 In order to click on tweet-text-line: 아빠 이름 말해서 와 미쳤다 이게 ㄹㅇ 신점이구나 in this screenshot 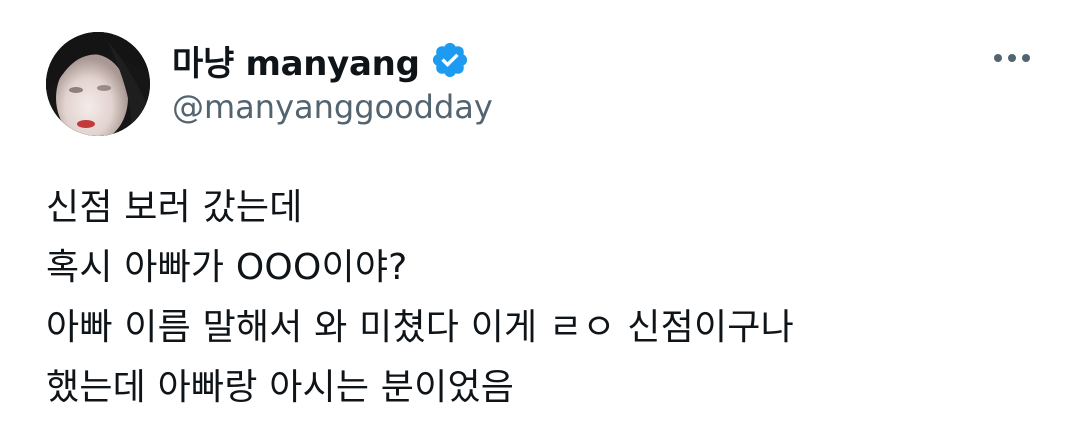, I will do `click(420, 327)`.